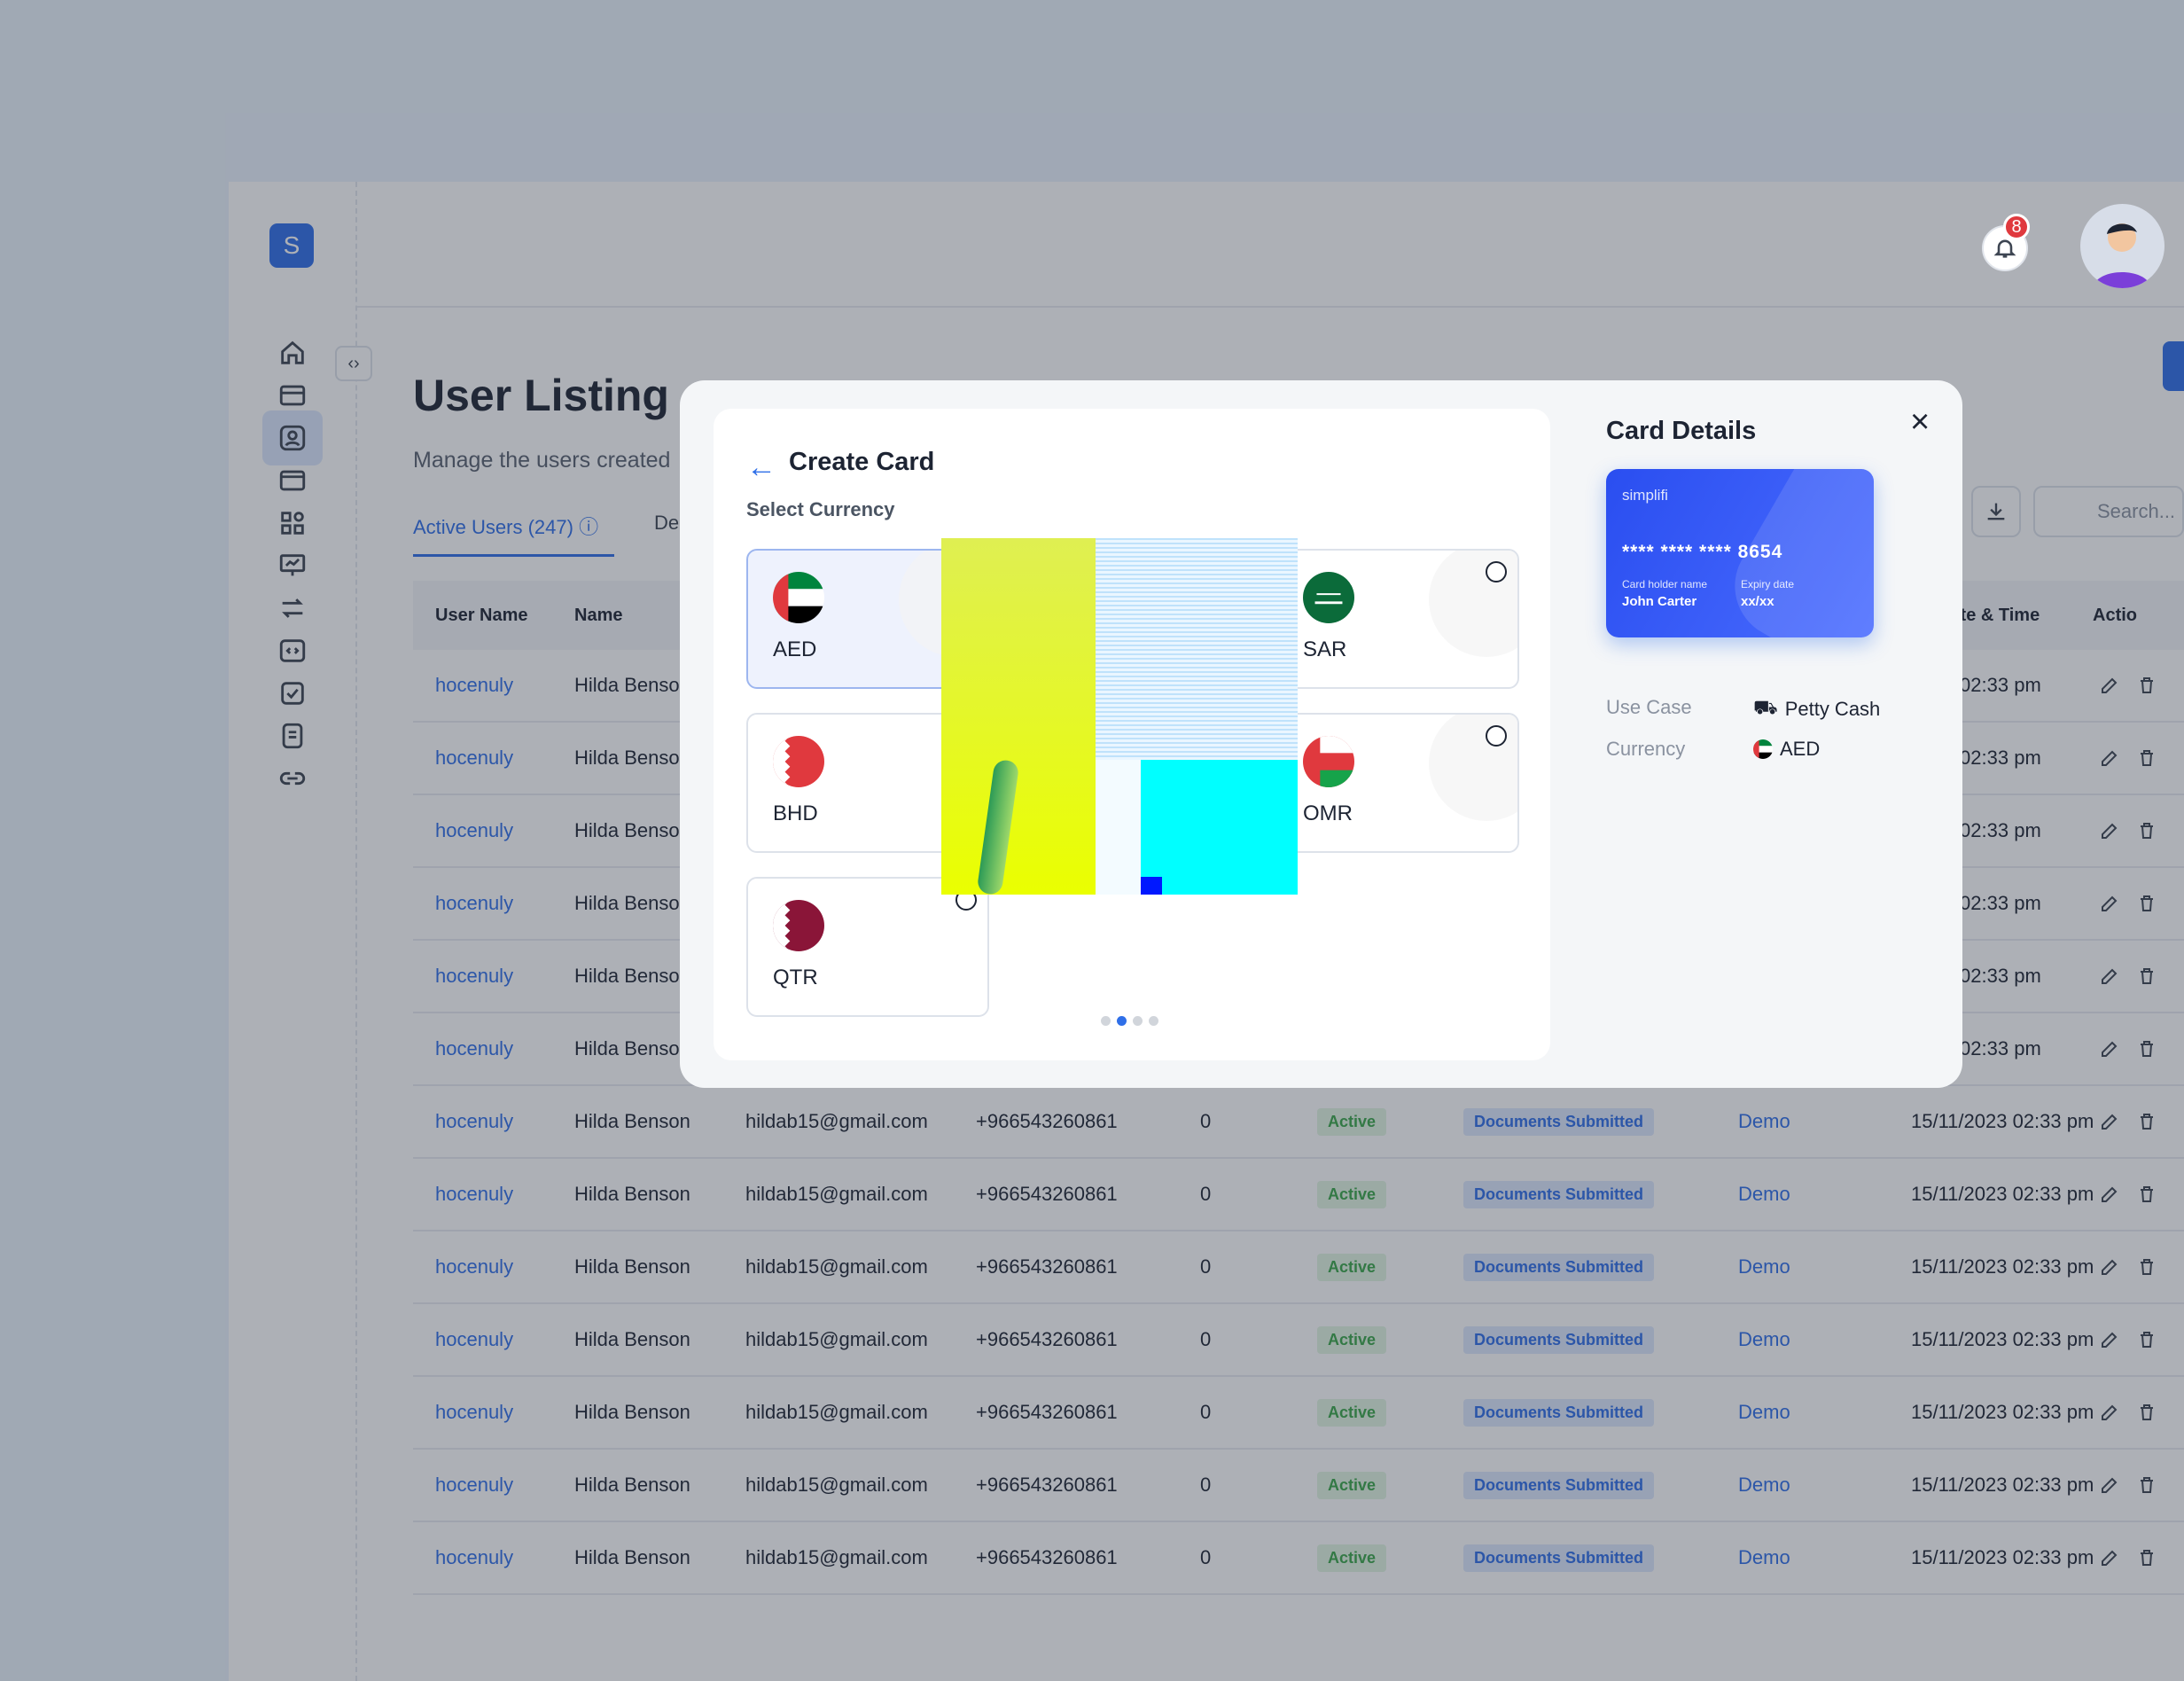  Describe the element at coordinates (1473, 604) in the screenshot. I see `saudi-watermark` at that location.